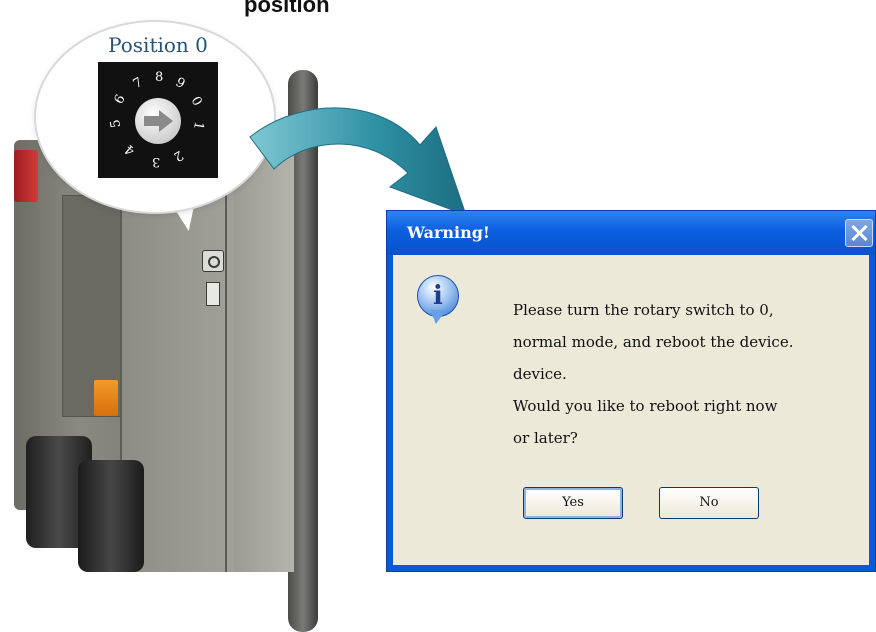  I want to click on dip-switch, so click(213, 294).